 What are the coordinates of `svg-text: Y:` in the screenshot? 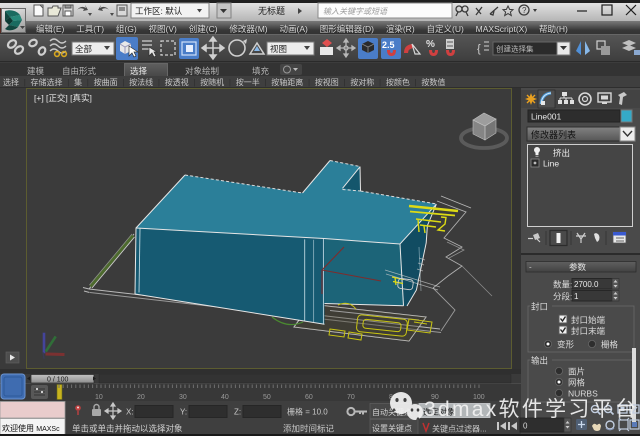 It's located at (183, 412).